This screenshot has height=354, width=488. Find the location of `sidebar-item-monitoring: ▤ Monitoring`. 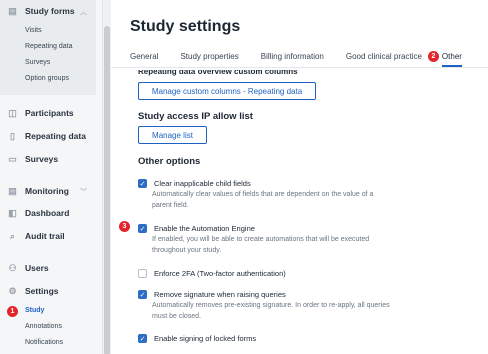

sidebar-item-monitoring: ▤ Monitoring is located at coordinates (38, 191).